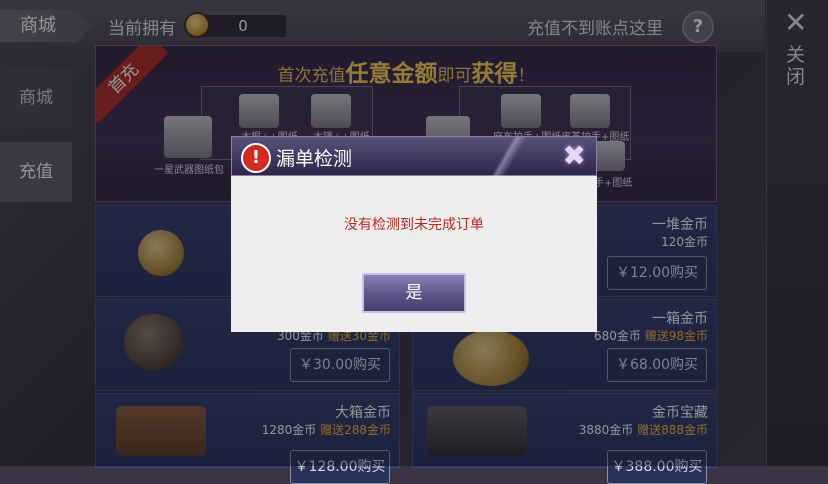  I want to click on dialog-header: ! 漏单检测 ✖, so click(414, 156).